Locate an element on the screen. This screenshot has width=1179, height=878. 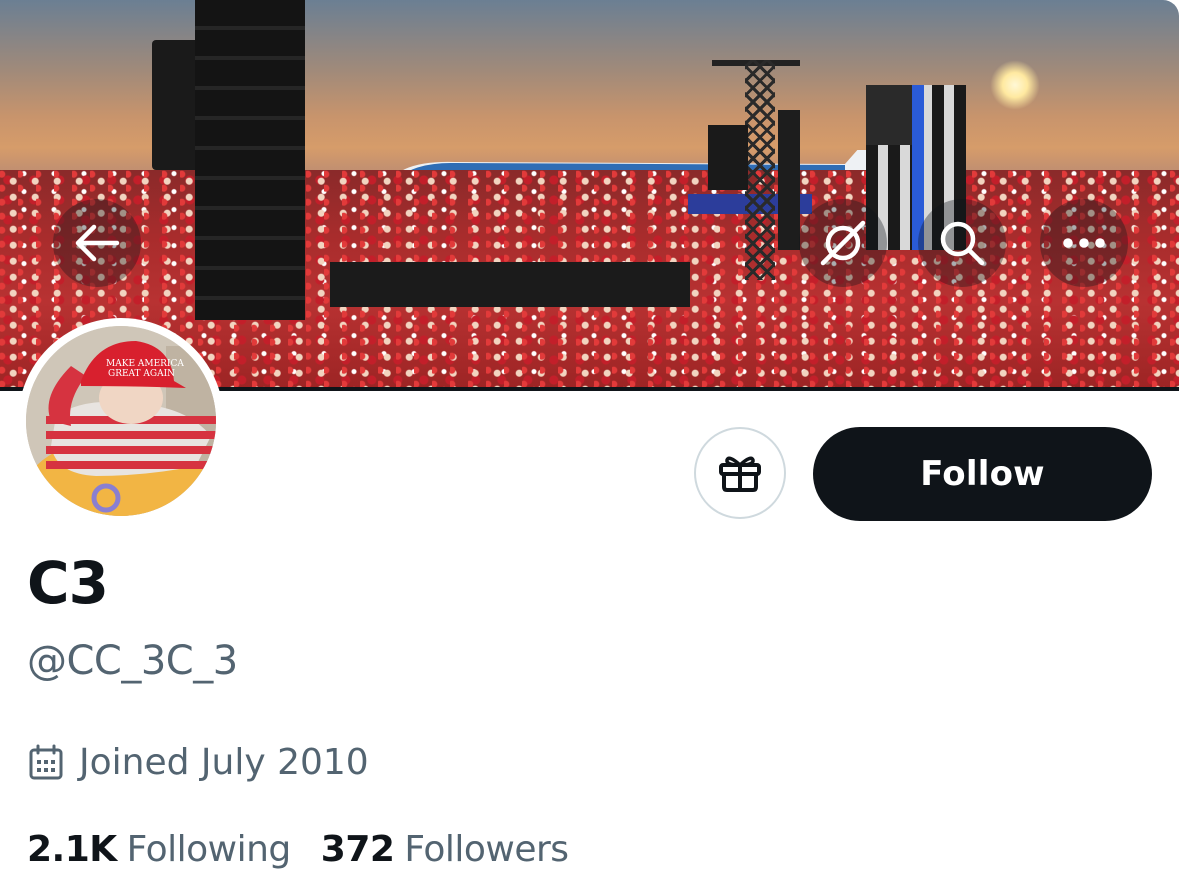
avatar-photo: MAKE AMERICA GREAT AGAIN is located at coordinates (121, 421).